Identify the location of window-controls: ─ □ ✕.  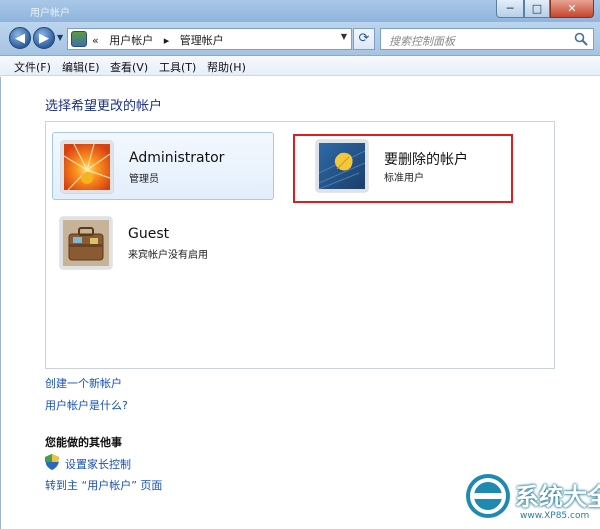
(545, 9).